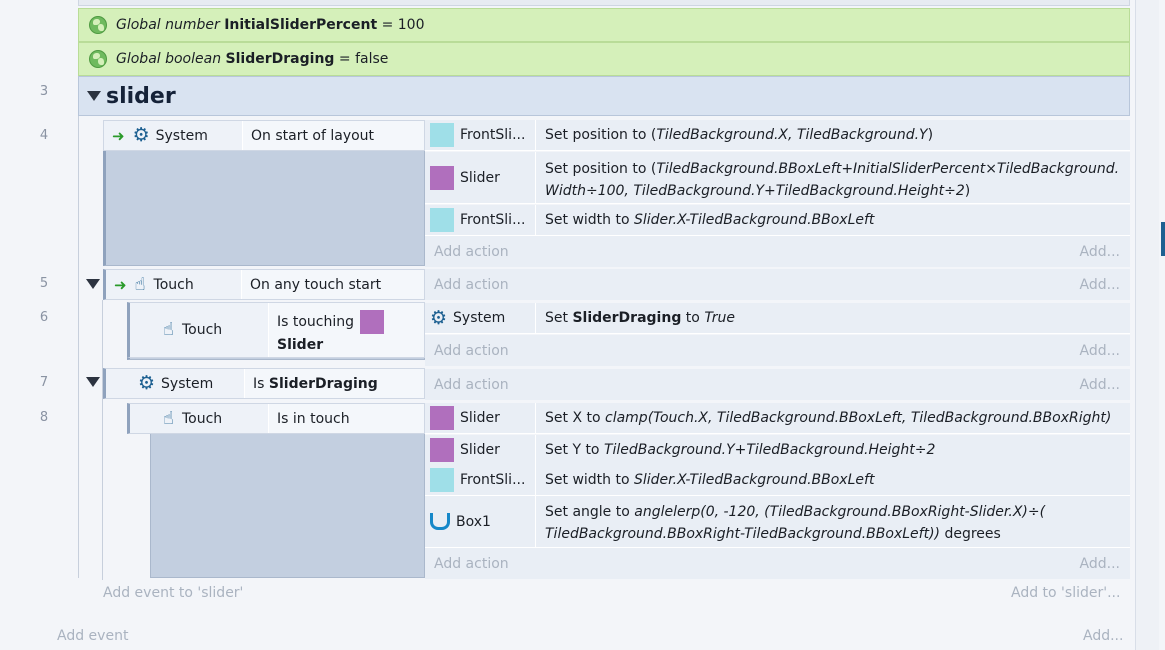 The height and width of the screenshot is (650, 1165). Describe the element at coordinates (44, 417) in the screenshot. I see `line-number: 8` at that location.